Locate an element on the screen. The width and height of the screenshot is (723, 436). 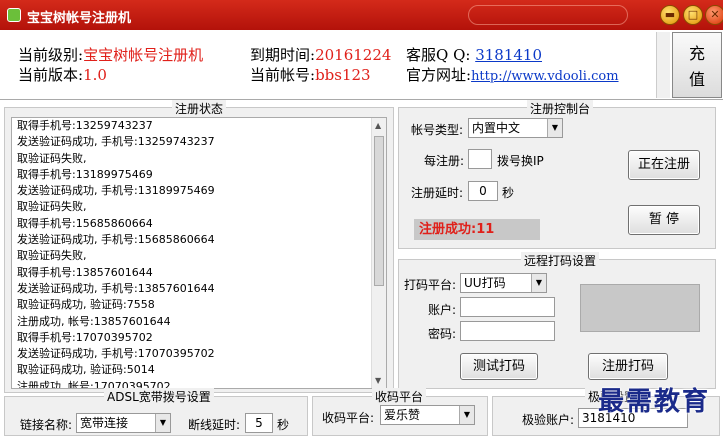
captcha-password-label: 密码: is located at coordinates (442, 334).